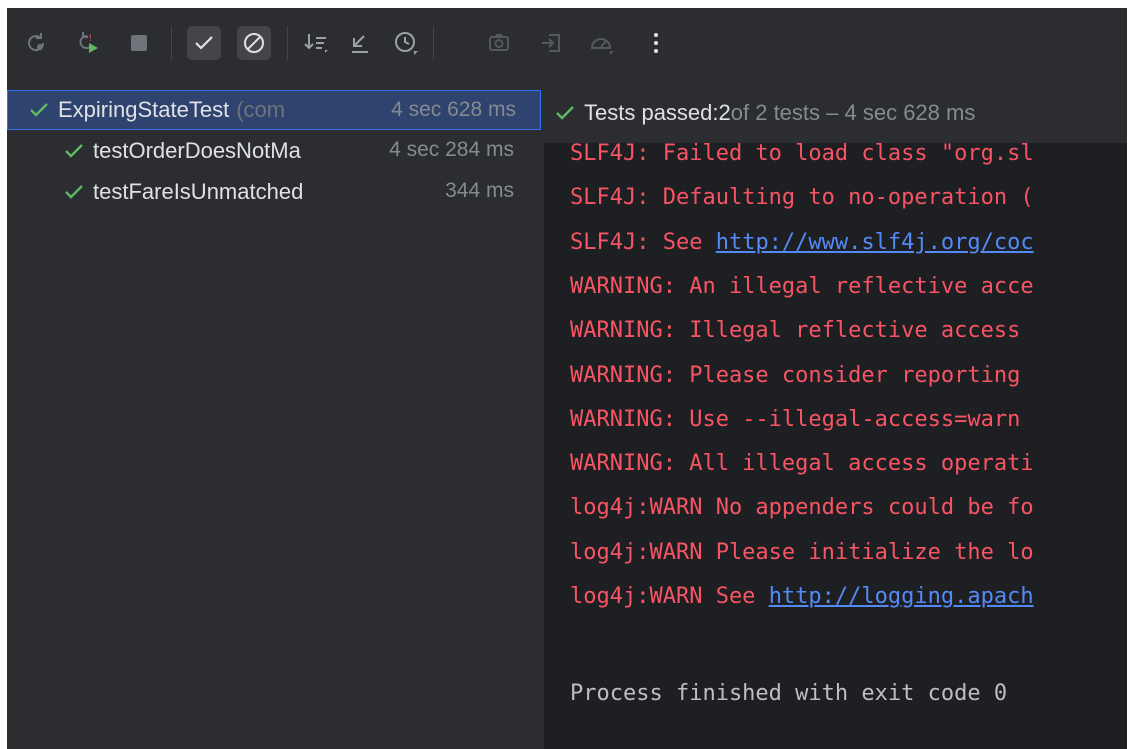  I want to click on console-line-text: SLF4J: Failed to load class "org.sl, so click(802, 154).